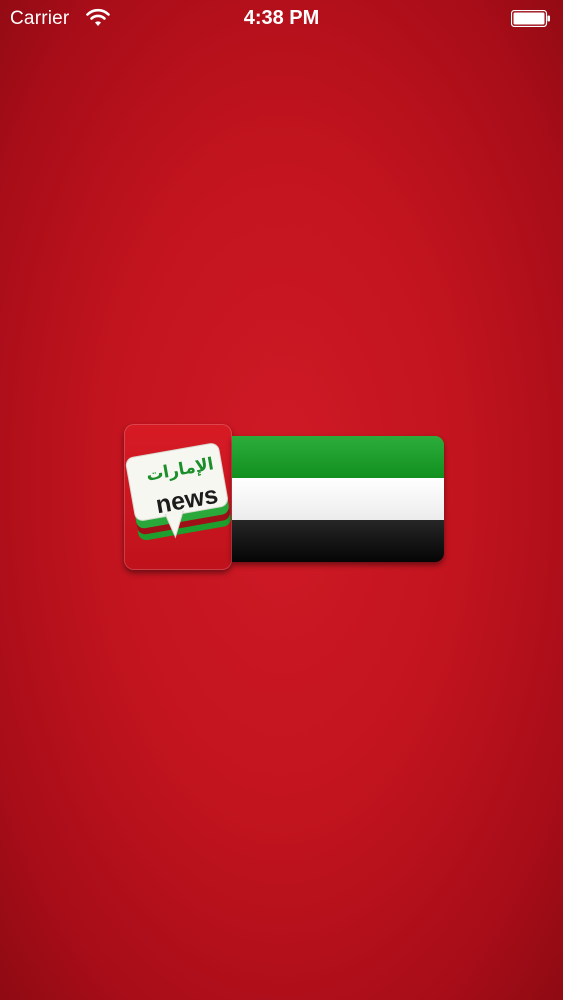 The height and width of the screenshot is (1000, 563). Describe the element at coordinates (178, 497) in the screenshot. I see `app-icon: الإمارات news` at that location.